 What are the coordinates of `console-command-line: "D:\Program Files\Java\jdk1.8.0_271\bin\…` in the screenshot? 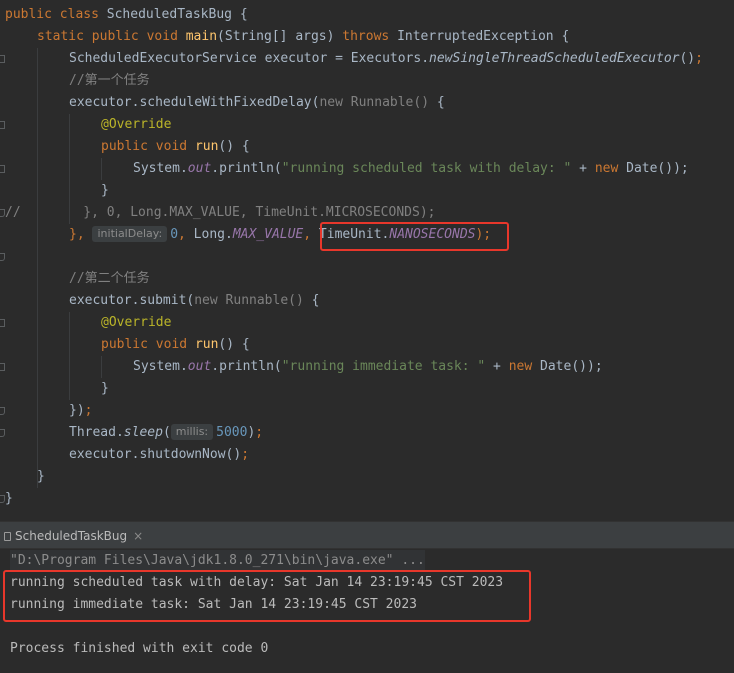 It's located at (217, 561).